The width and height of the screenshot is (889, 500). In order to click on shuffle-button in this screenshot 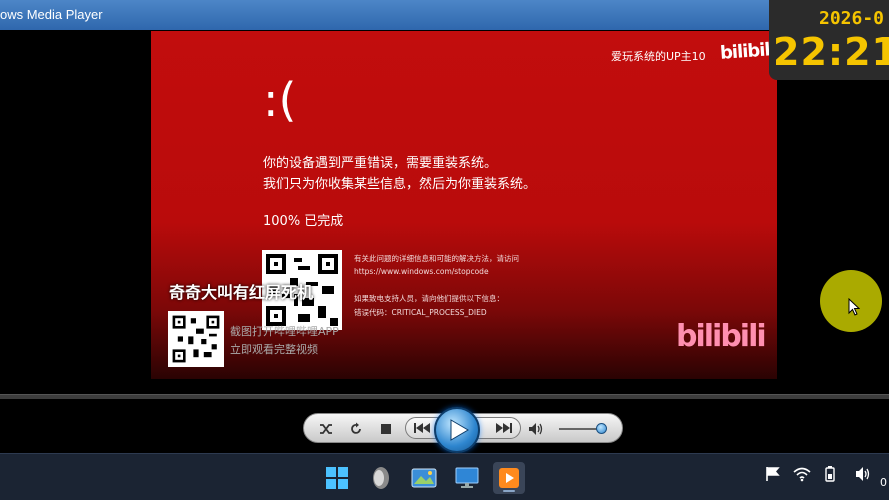, I will do `click(326, 429)`.